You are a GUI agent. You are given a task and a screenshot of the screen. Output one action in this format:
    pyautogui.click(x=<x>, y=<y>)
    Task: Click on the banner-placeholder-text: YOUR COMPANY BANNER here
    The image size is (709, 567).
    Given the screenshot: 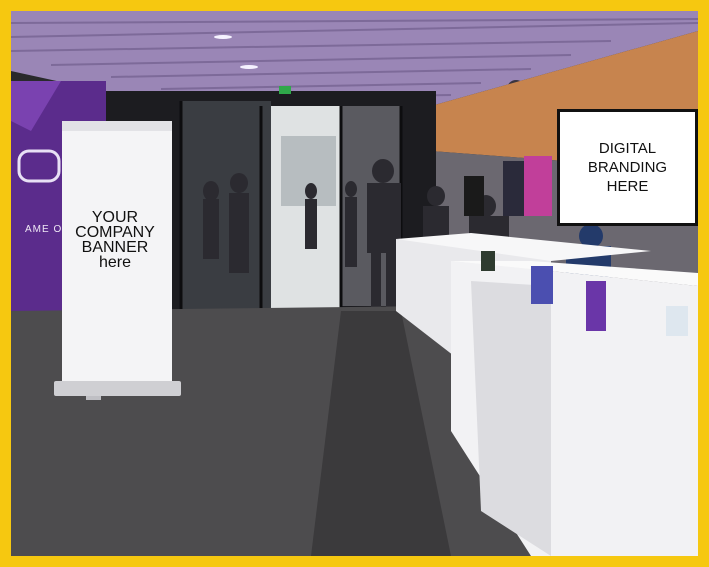 What is the action you would take?
    pyautogui.click(x=115, y=240)
    